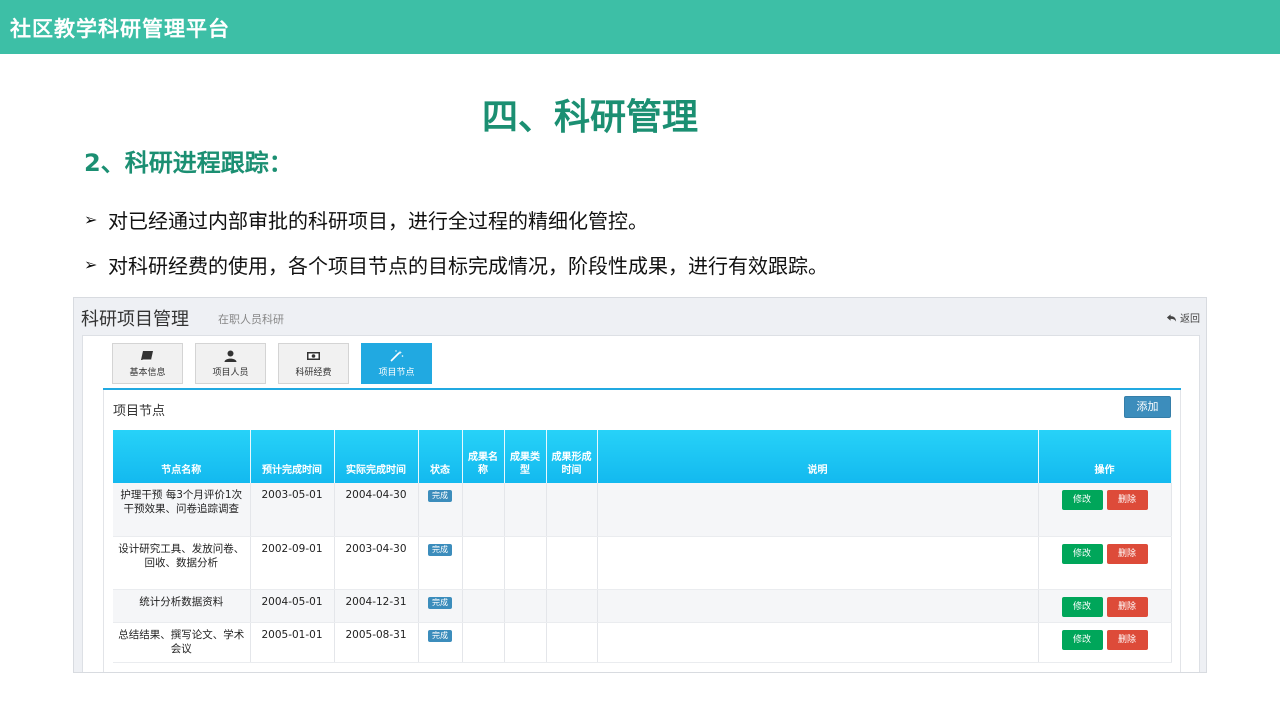  Describe the element at coordinates (182, 563) in the screenshot. I see `node-name: 设计研究工具、发放问卷、回收、数据分析` at that location.